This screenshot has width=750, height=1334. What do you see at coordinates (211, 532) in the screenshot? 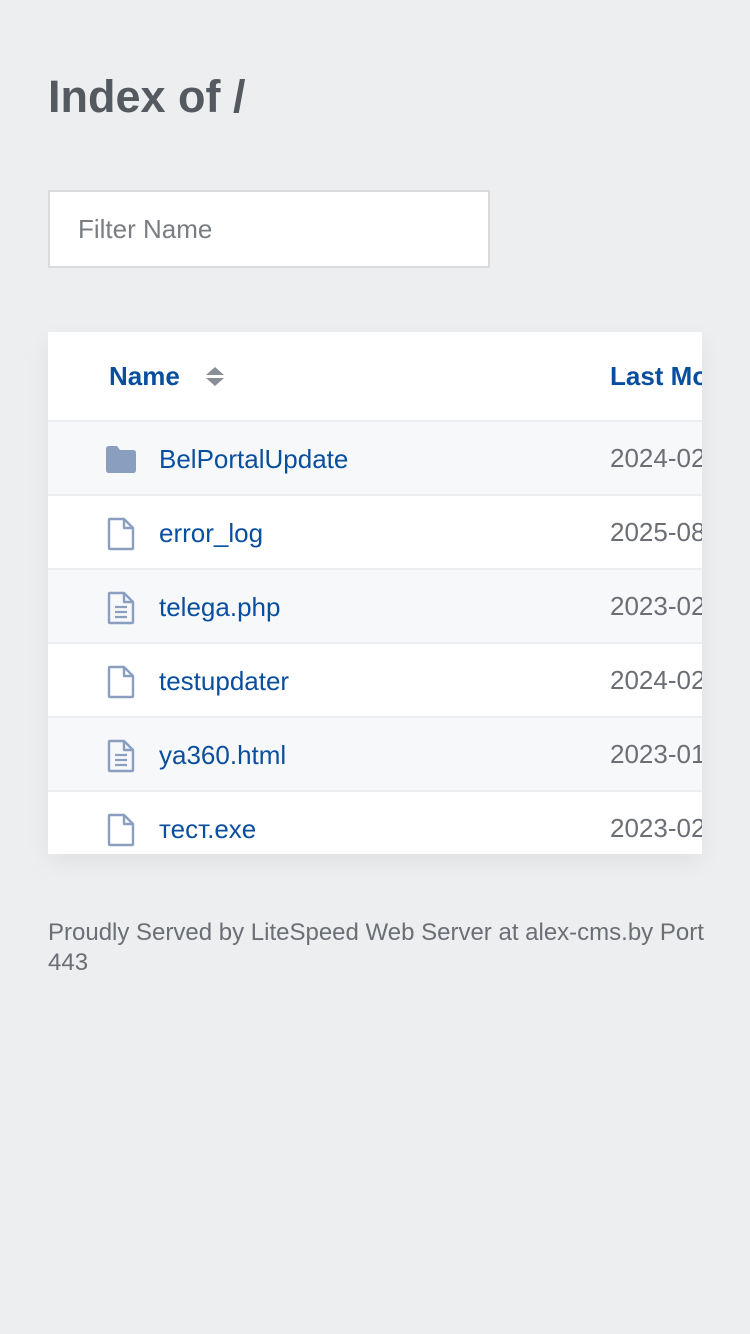
I see `file-link: error_log` at bounding box center [211, 532].